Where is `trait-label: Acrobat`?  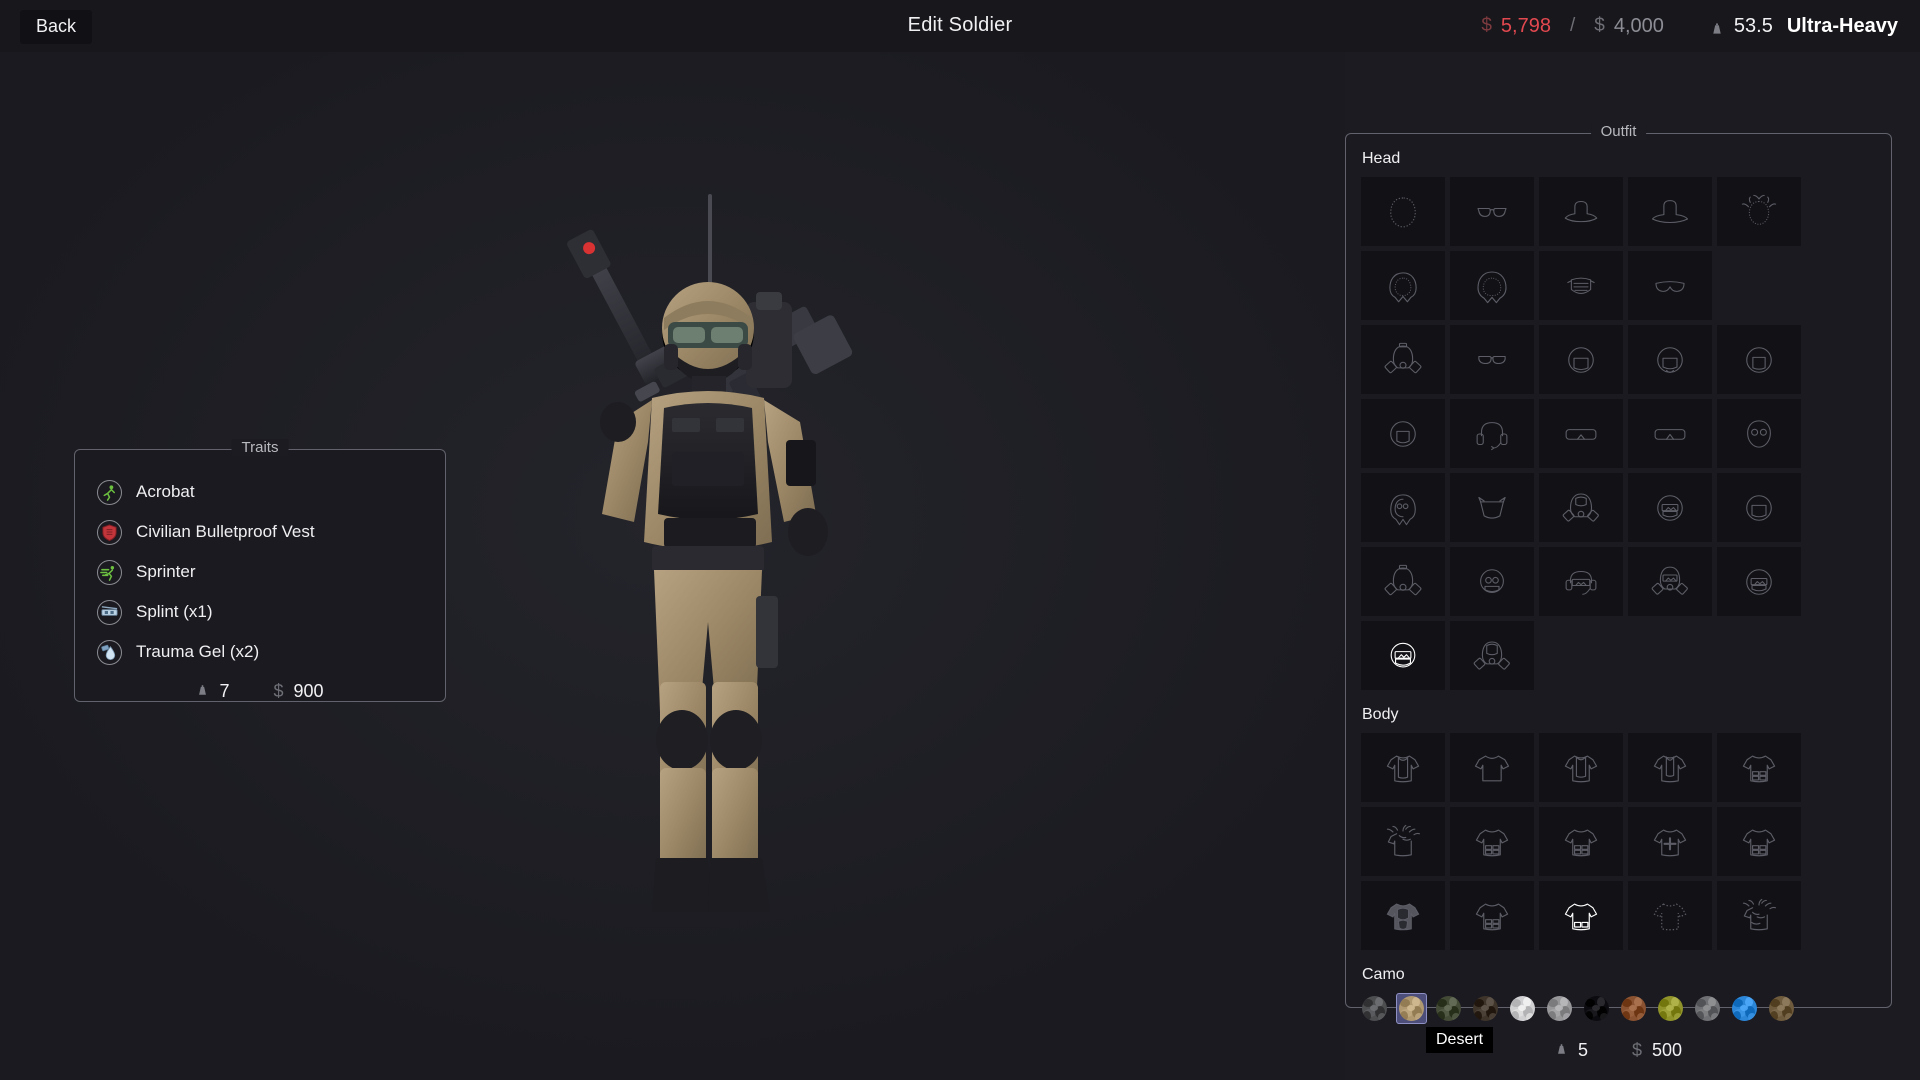
trait-label: Acrobat is located at coordinates (165, 491).